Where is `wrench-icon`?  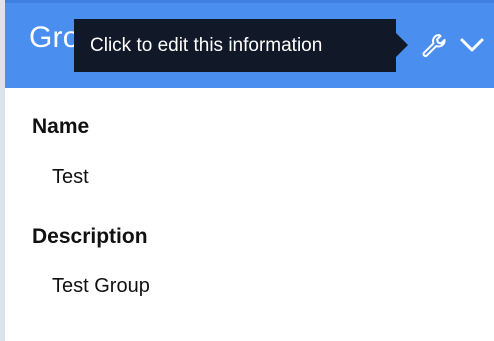 wrench-icon is located at coordinates (433, 45).